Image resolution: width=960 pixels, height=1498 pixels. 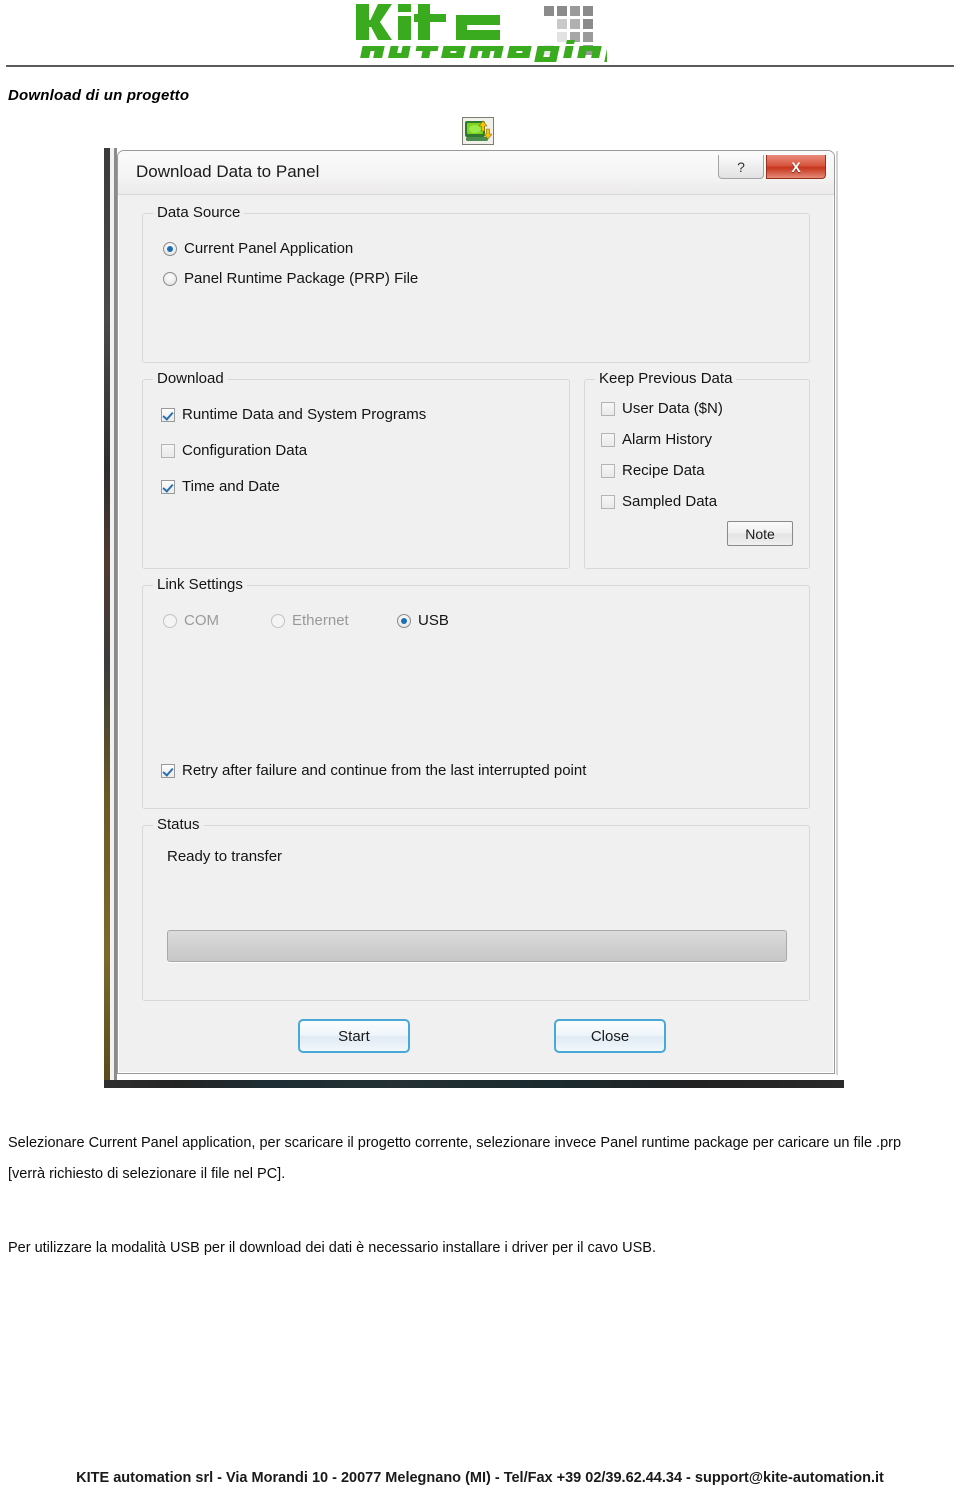 What do you see at coordinates (476, 908) in the screenshot?
I see `status-group: Status Ready to transfer` at bounding box center [476, 908].